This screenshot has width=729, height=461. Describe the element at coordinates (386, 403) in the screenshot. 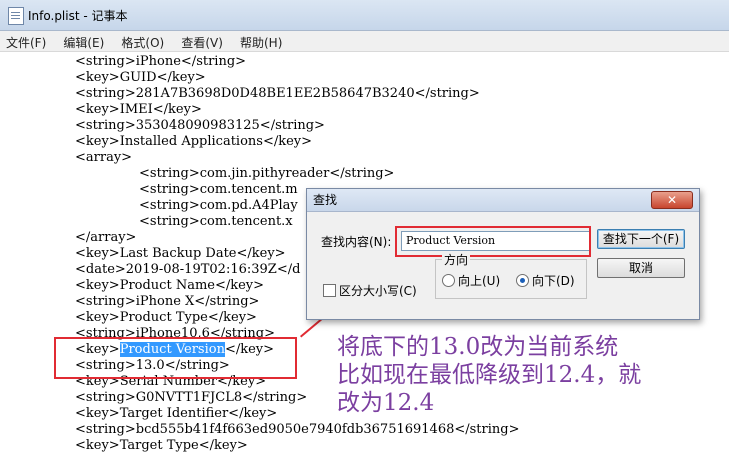

I see `annotation-line-3: 改为12.4` at that location.